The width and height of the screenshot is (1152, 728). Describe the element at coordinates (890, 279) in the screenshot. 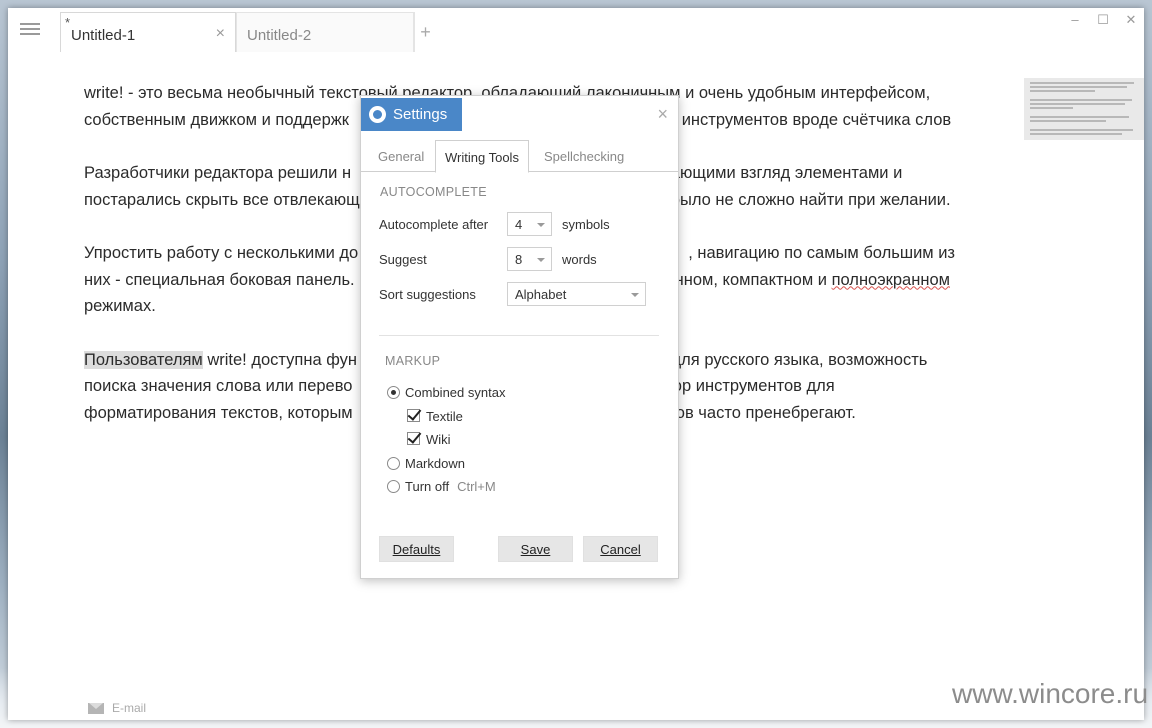

I see `misspelled-word: полноэкранном` at that location.